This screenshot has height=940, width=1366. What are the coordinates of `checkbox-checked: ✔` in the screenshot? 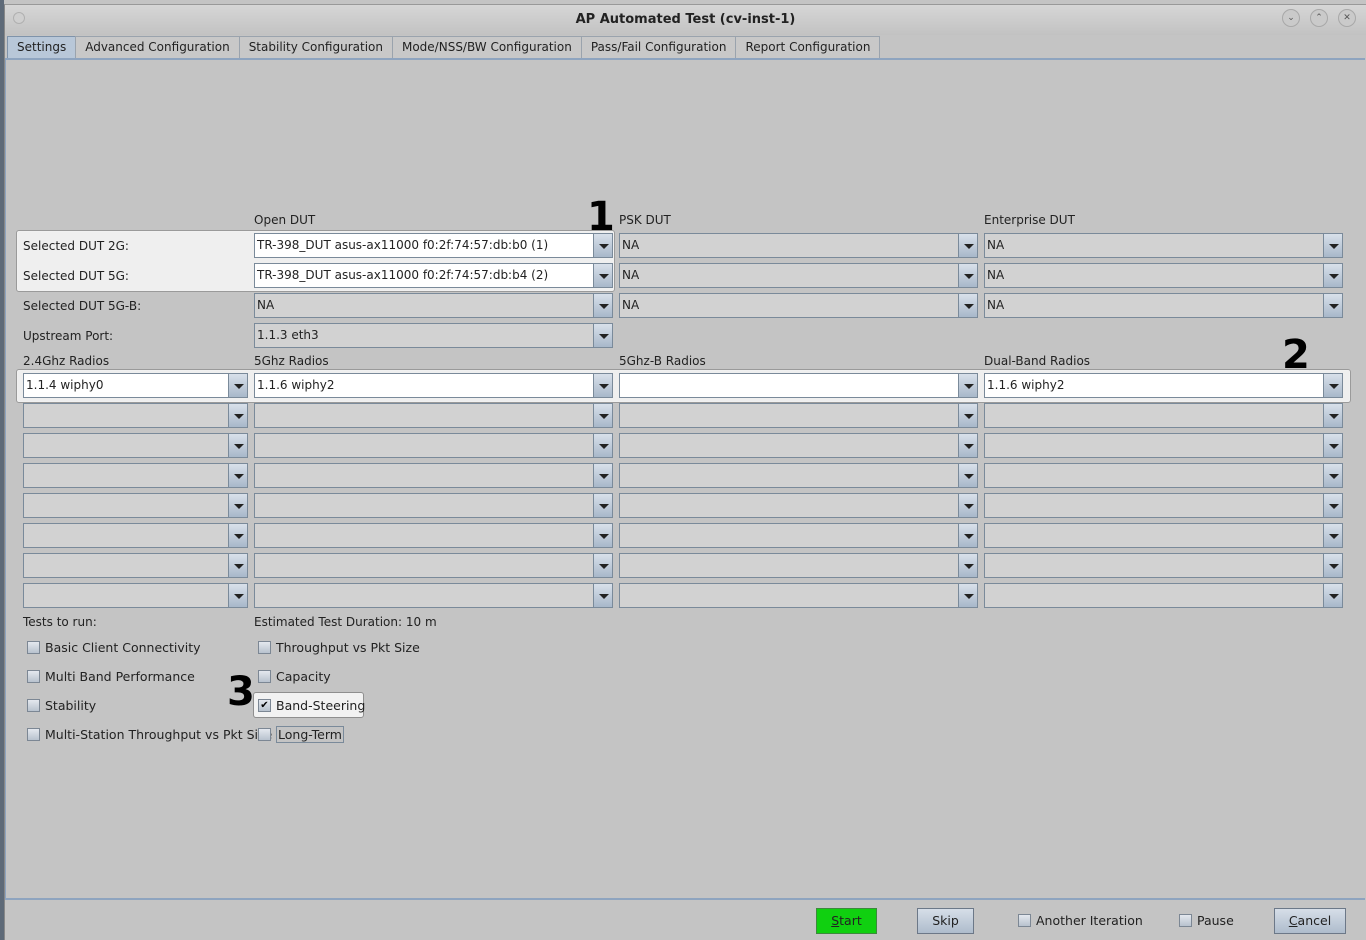 It's located at (264, 705).